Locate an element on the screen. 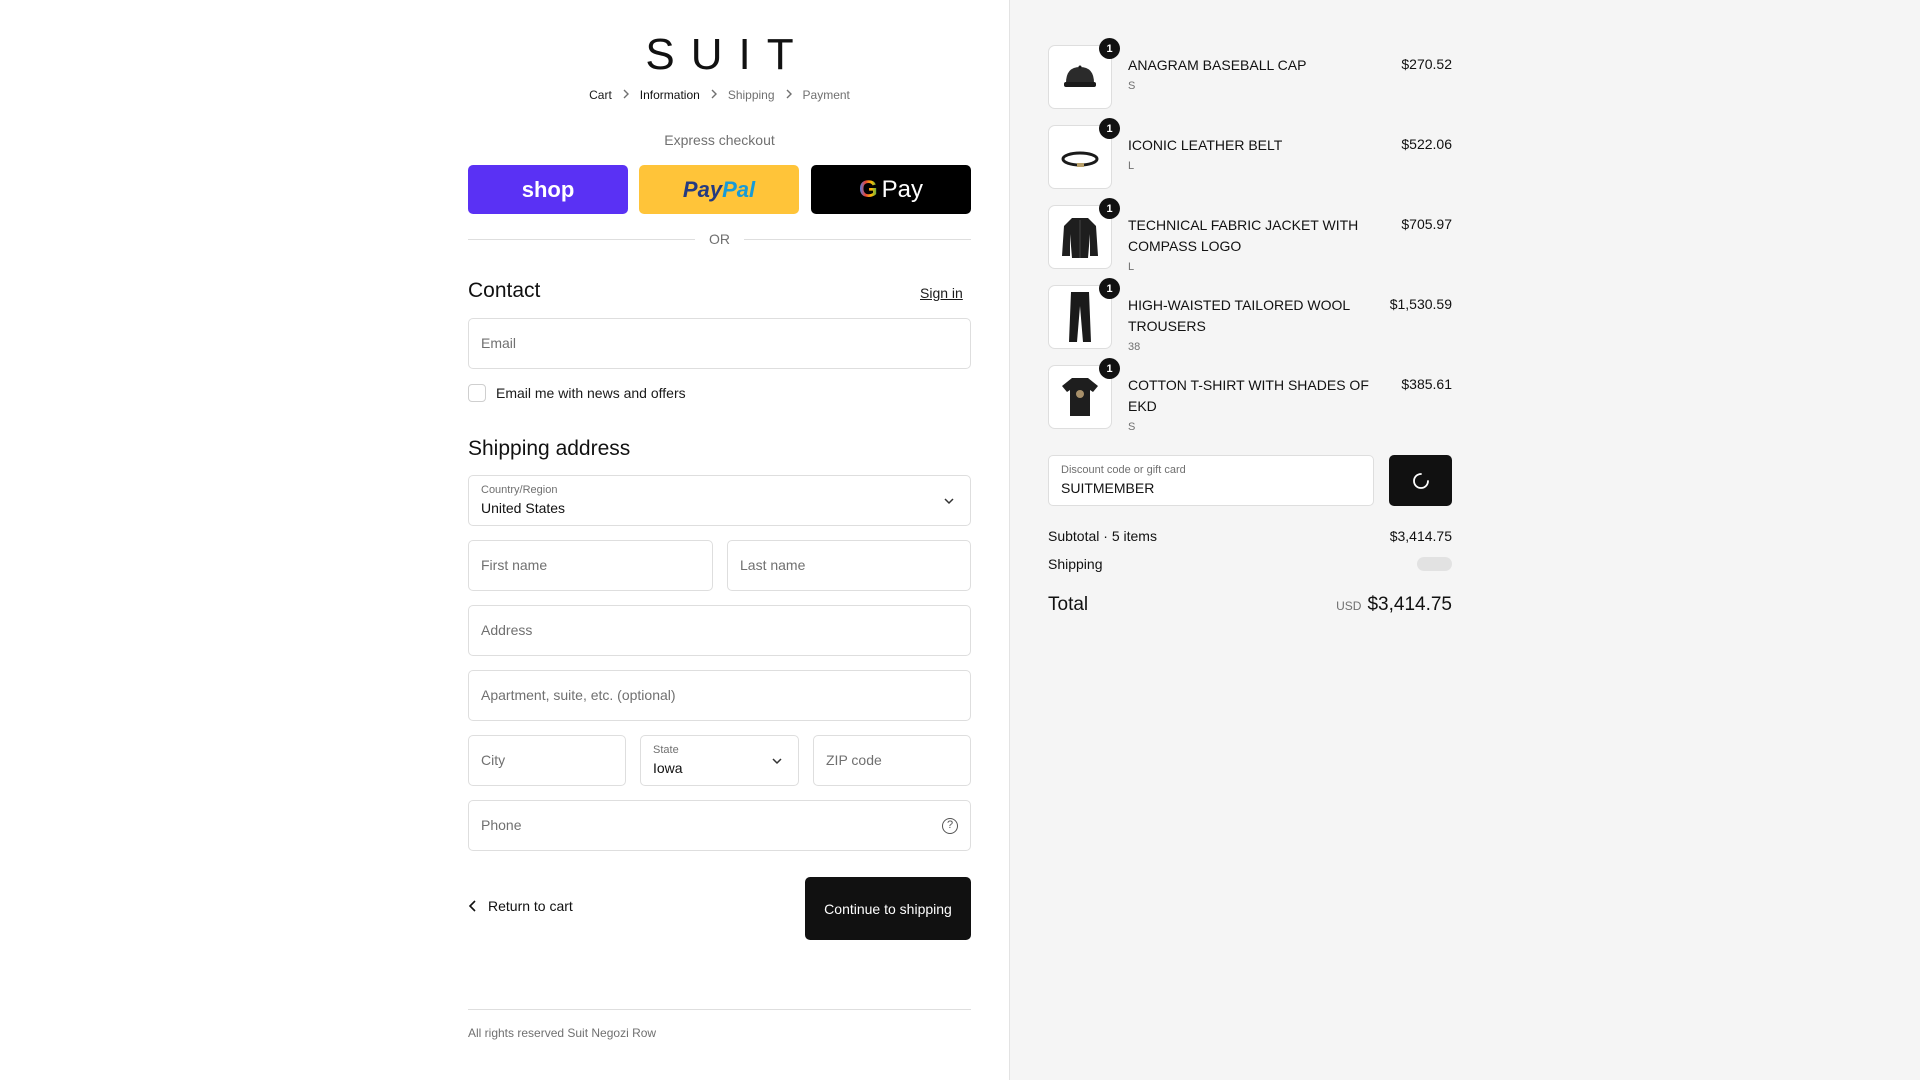  first-name-field: First name is located at coordinates (590, 565).